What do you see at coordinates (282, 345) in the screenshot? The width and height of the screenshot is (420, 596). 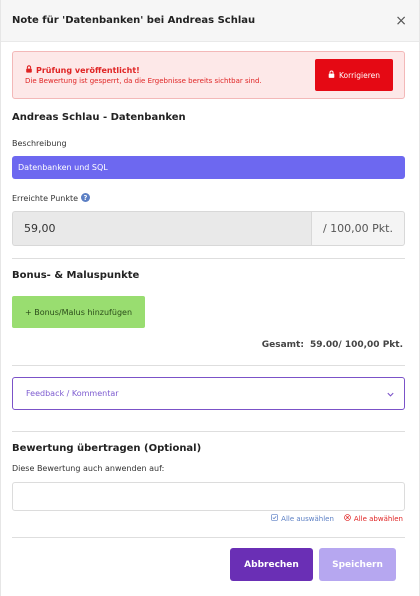 I see `total-label: Gesamt:` at bounding box center [282, 345].